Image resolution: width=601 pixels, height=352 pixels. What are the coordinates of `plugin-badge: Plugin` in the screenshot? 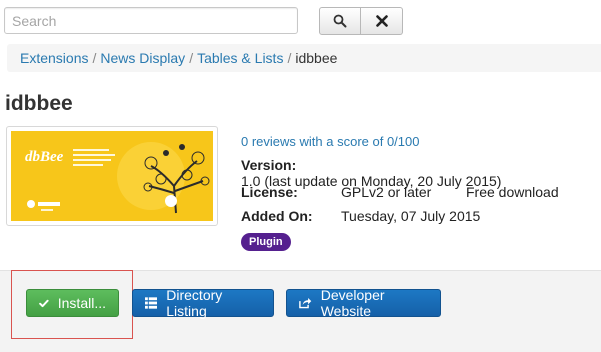 It's located at (266, 242).